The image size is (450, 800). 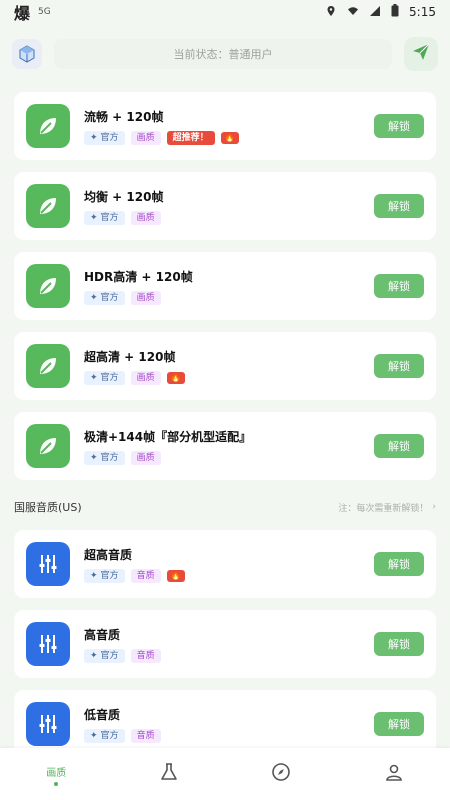 What do you see at coordinates (225, 446) in the screenshot?
I see `quality-card: 极清+144帧『部分机型适配』 ✦ 官方 画质 解锁` at bounding box center [225, 446].